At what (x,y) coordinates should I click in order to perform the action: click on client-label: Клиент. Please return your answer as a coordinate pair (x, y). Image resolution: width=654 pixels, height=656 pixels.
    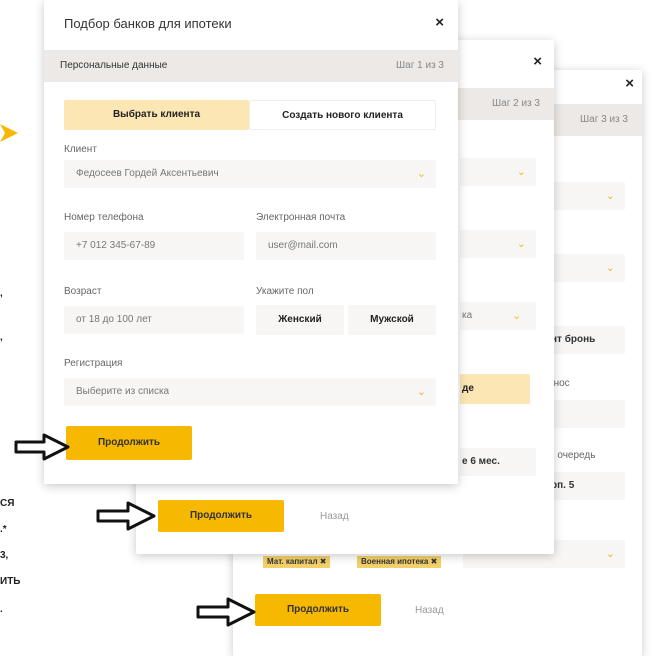
    Looking at the image, I should click on (80, 149).